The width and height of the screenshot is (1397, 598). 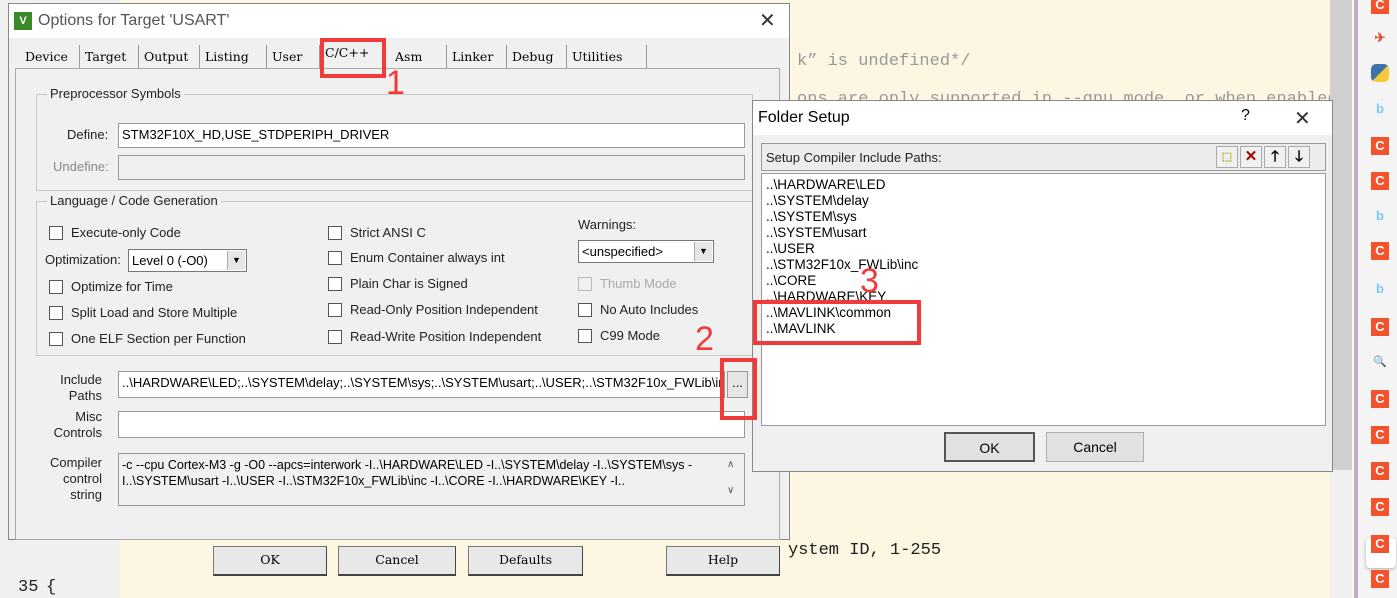 What do you see at coordinates (446, 336) in the screenshot?
I see `checkbox-label: Read-Write Position Independent` at bounding box center [446, 336].